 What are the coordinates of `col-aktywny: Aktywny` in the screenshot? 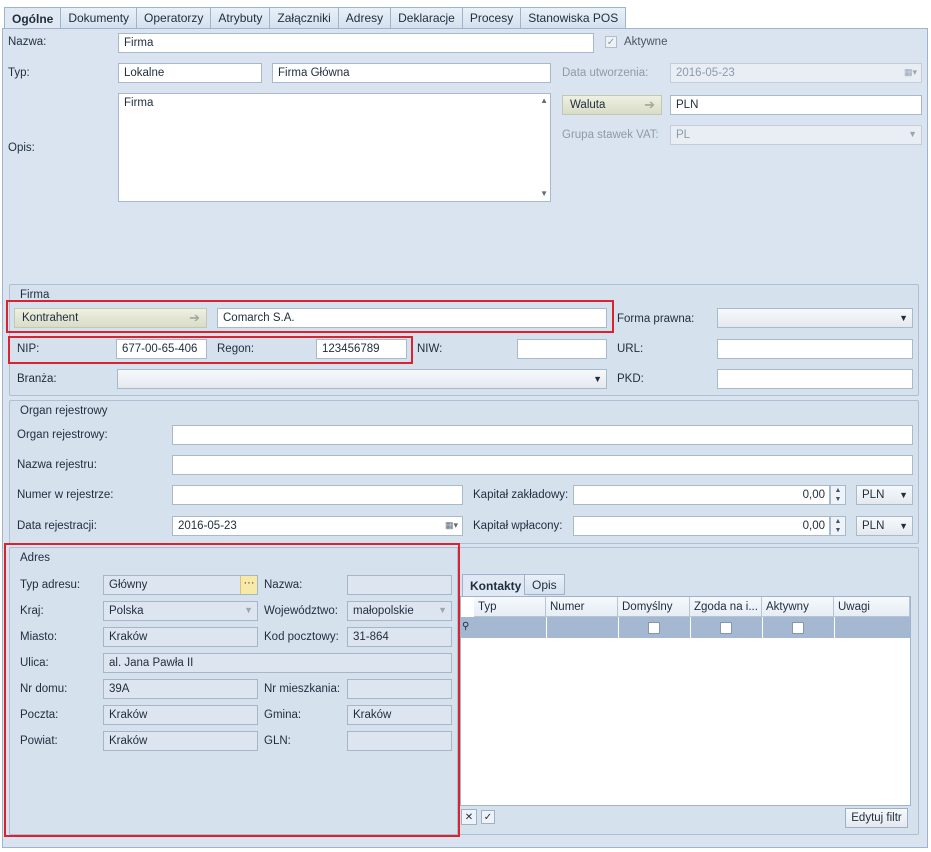 It's located at (798, 607).